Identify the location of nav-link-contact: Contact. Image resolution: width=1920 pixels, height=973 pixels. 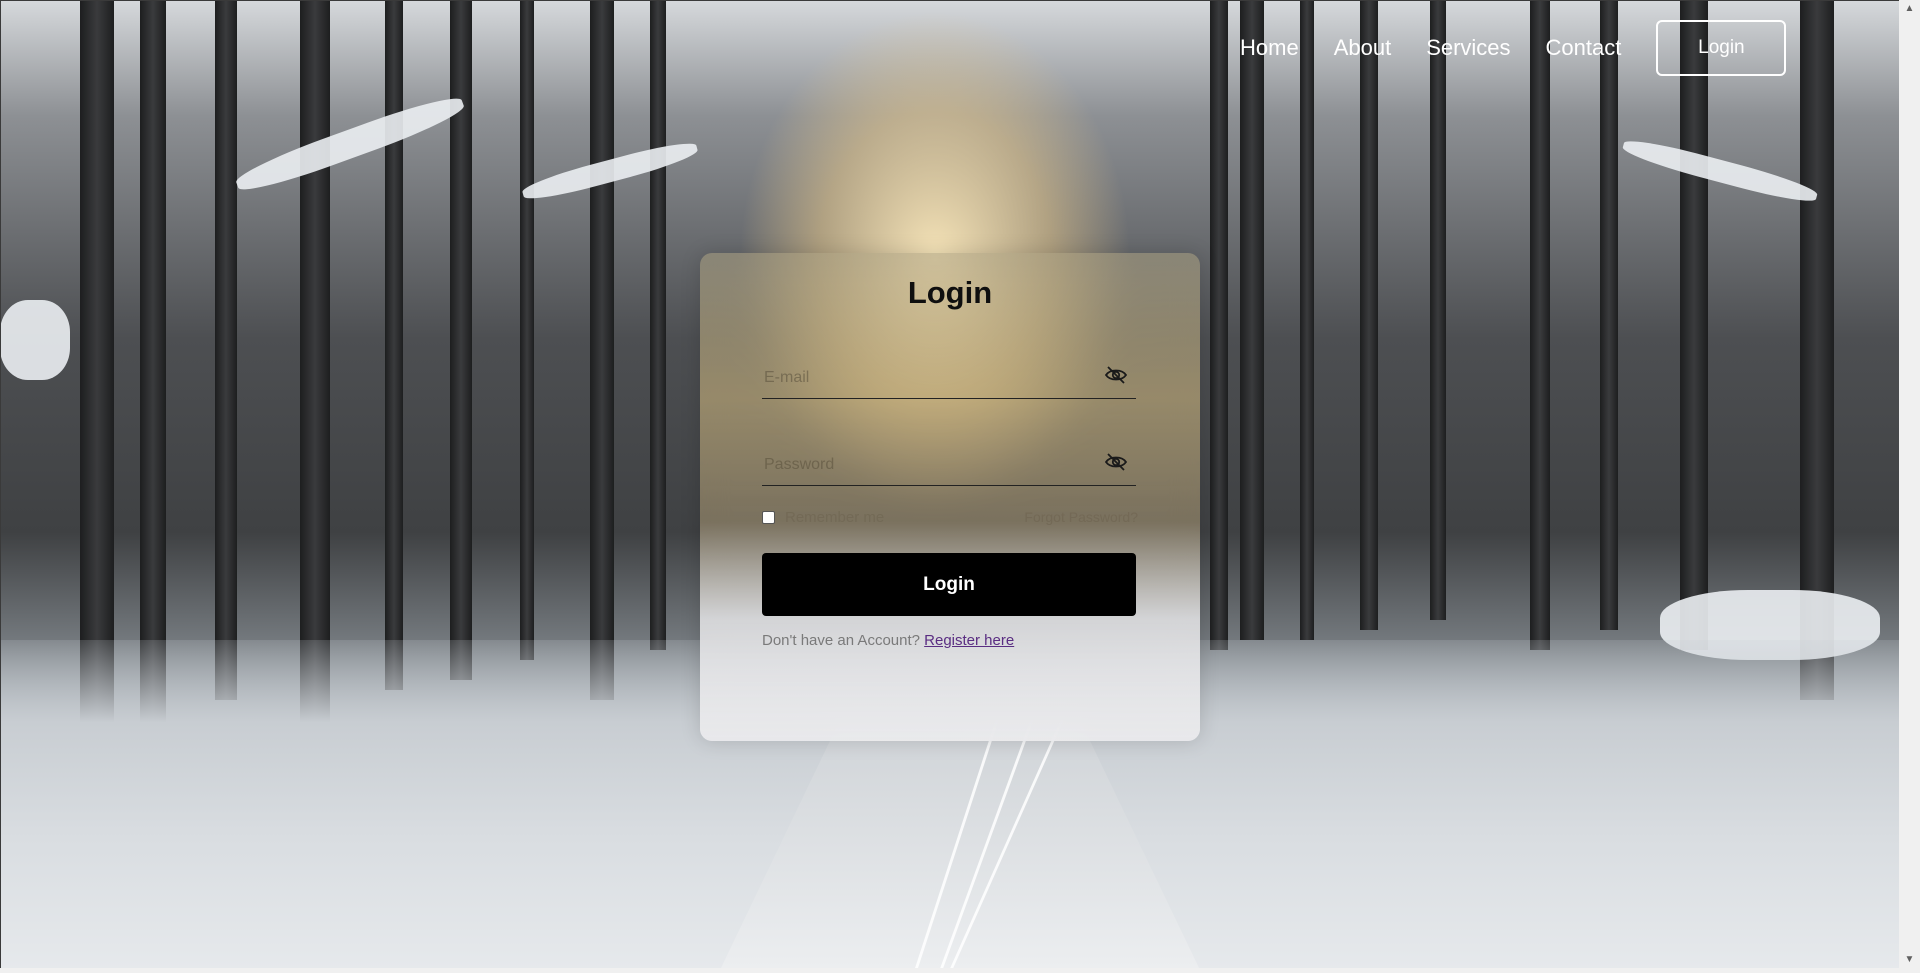
(1584, 48).